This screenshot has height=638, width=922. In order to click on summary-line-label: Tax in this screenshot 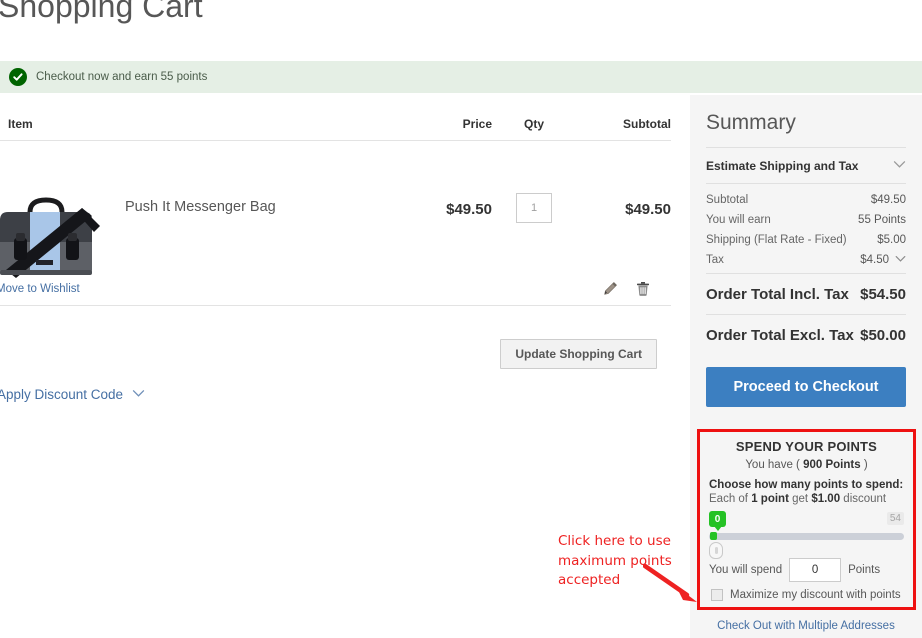, I will do `click(715, 260)`.